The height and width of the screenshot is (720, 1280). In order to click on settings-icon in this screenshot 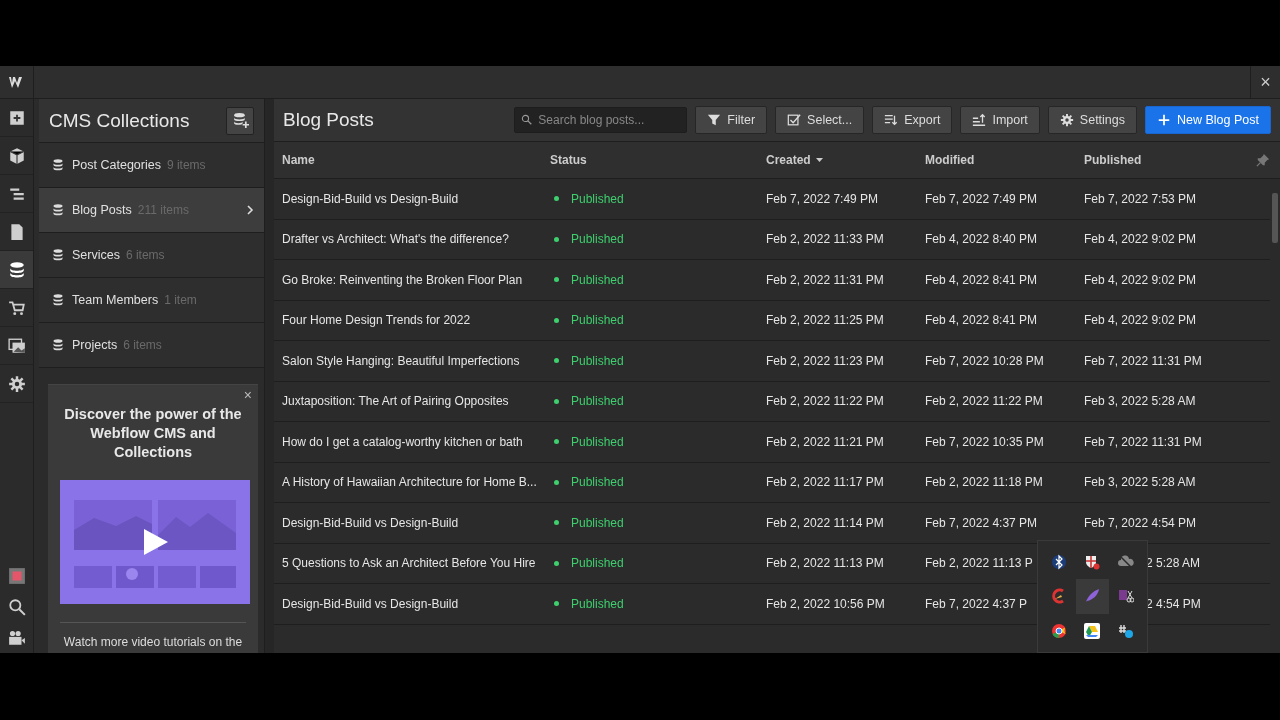, I will do `click(16, 383)`.